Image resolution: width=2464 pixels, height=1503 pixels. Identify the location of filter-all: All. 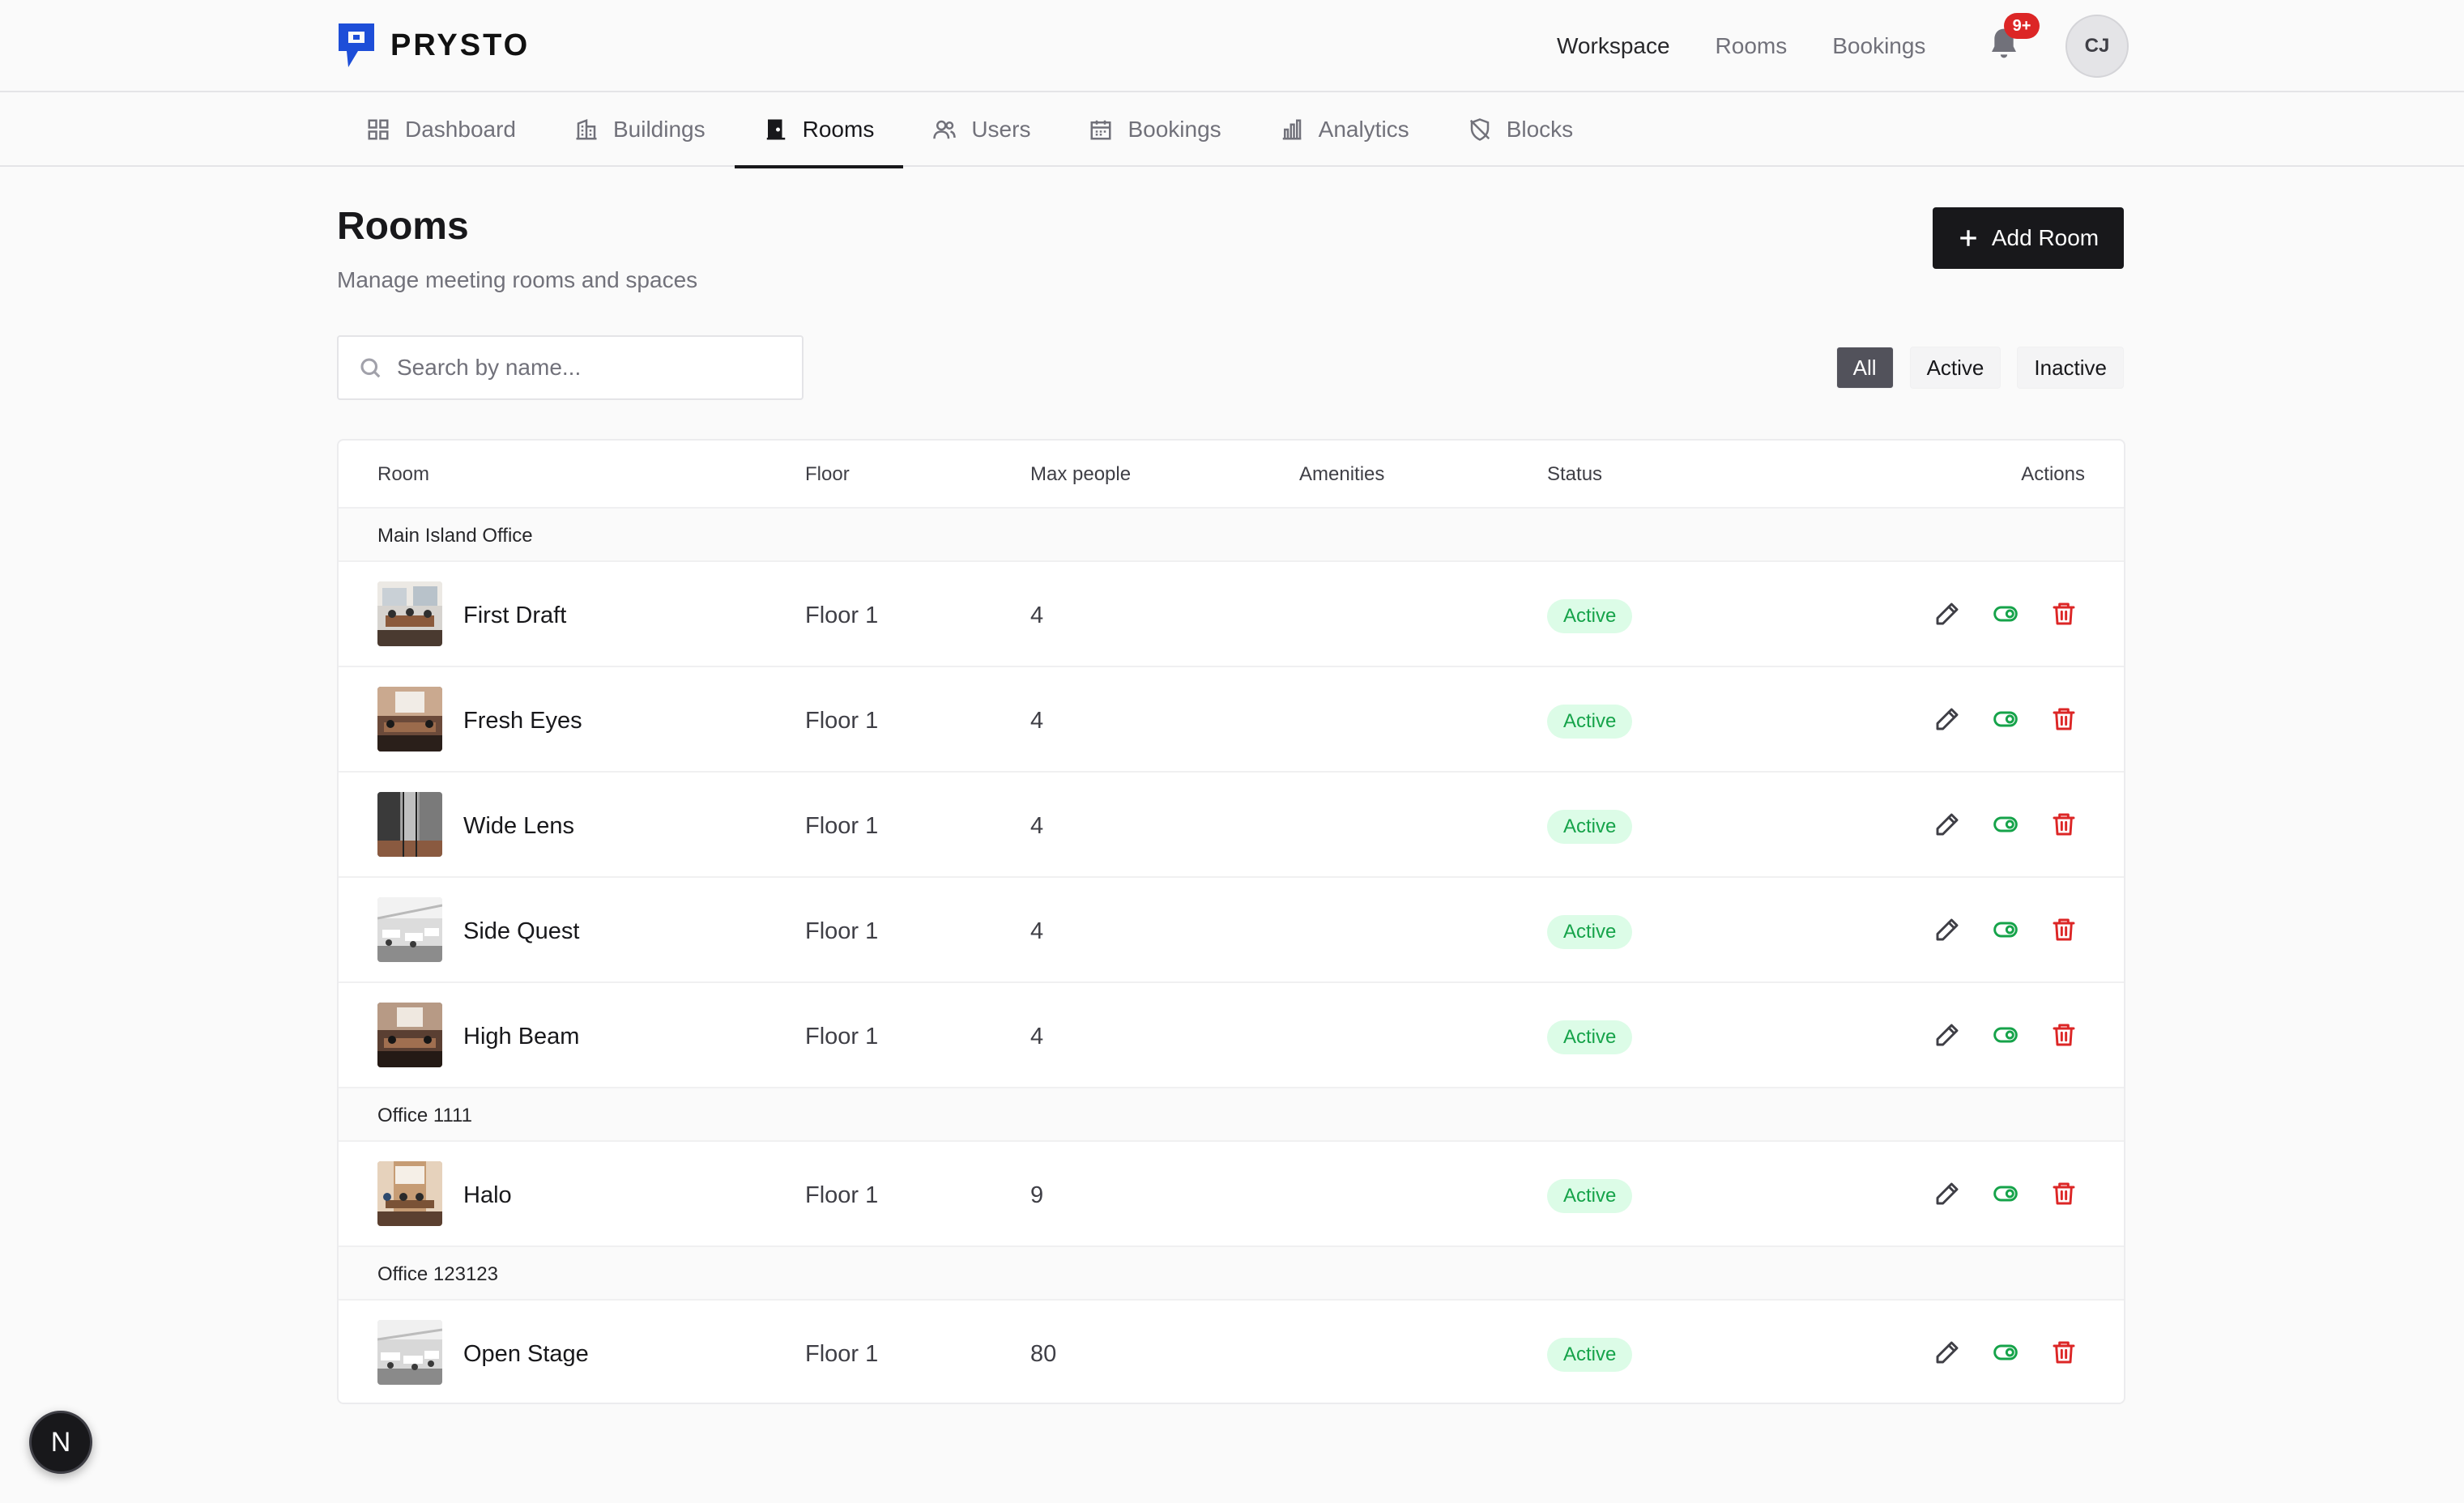
(1864, 368).